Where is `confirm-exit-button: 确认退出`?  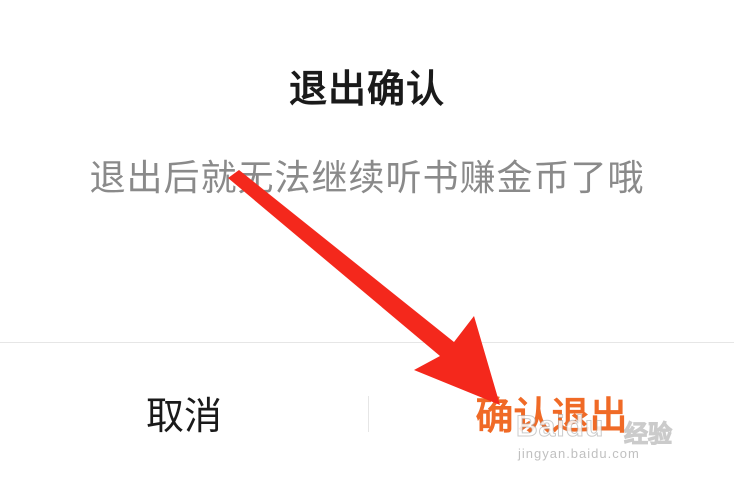 confirm-exit-button: 确认退出 is located at coordinates (551, 412).